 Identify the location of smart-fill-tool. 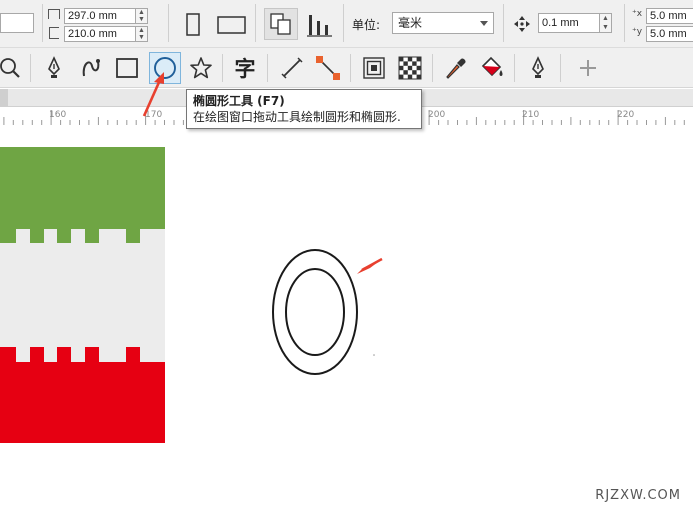
(538, 68).